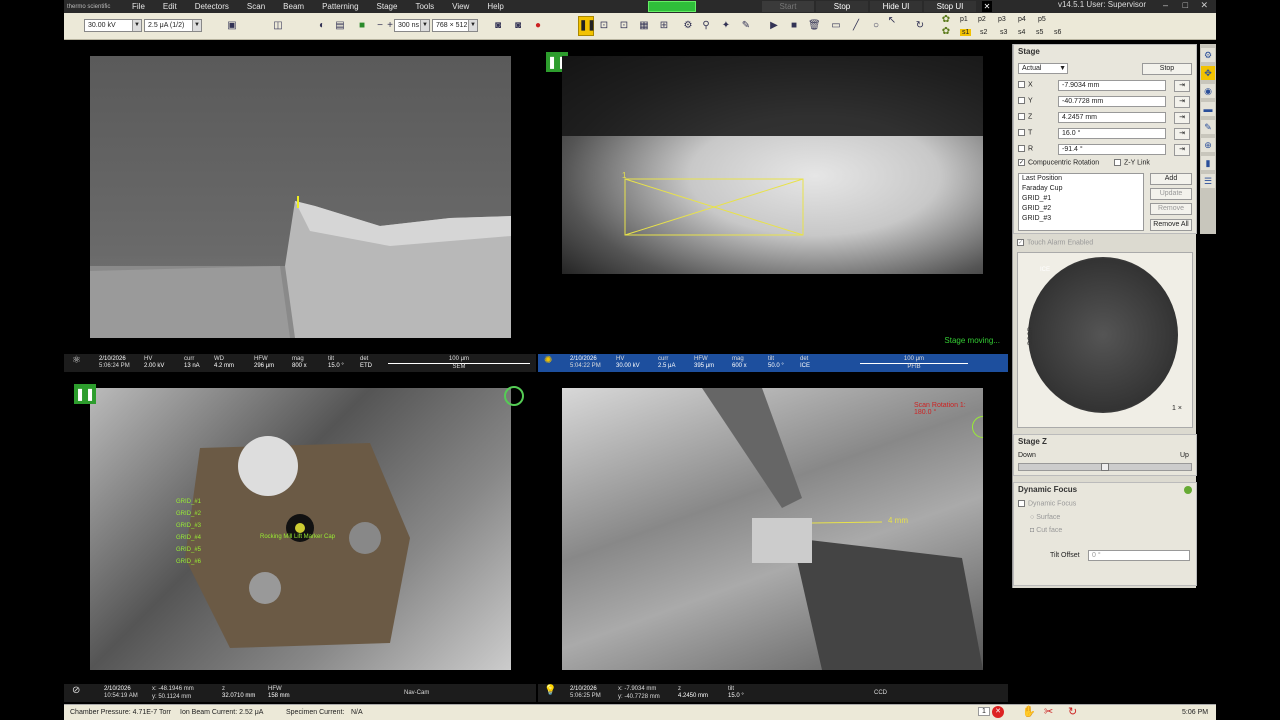 The width and height of the screenshot is (1280, 720). Describe the element at coordinates (920, 26) in the screenshot. I see `navigate-icon: ↻` at that location.